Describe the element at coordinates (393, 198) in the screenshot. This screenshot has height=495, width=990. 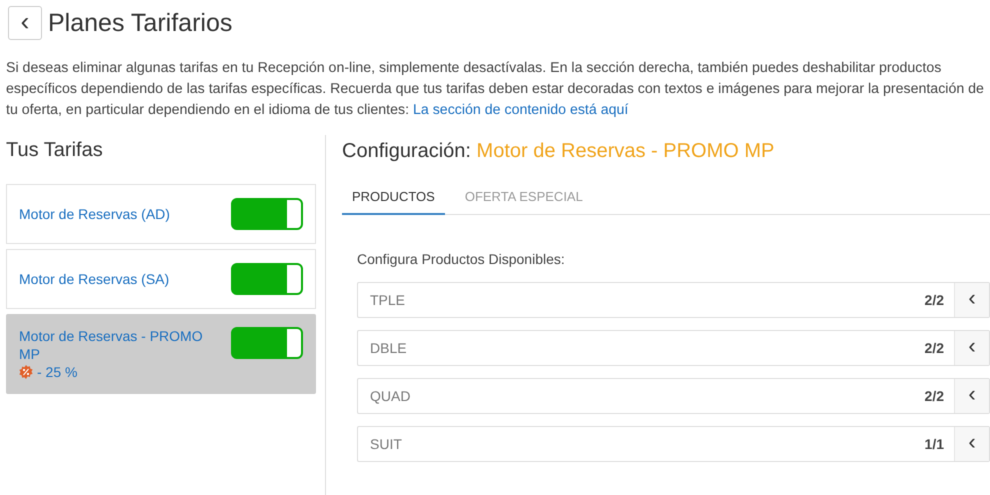
I see `tab: PRODUCTOS` at that location.